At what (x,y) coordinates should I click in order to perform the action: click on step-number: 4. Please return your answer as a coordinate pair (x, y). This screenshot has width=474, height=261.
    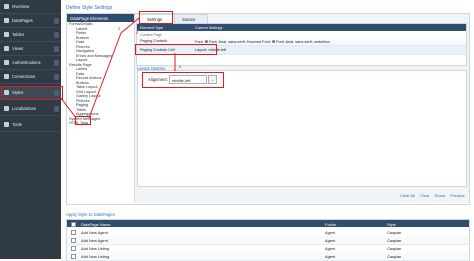
    Looking at the image, I should click on (180, 66).